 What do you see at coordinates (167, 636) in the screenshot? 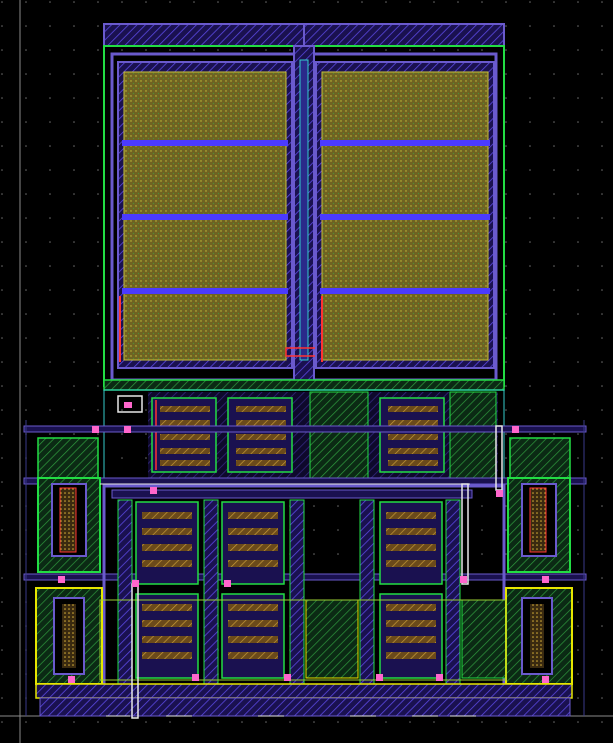
I see `lower-transistor-1b` at bounding box center [167, 636].